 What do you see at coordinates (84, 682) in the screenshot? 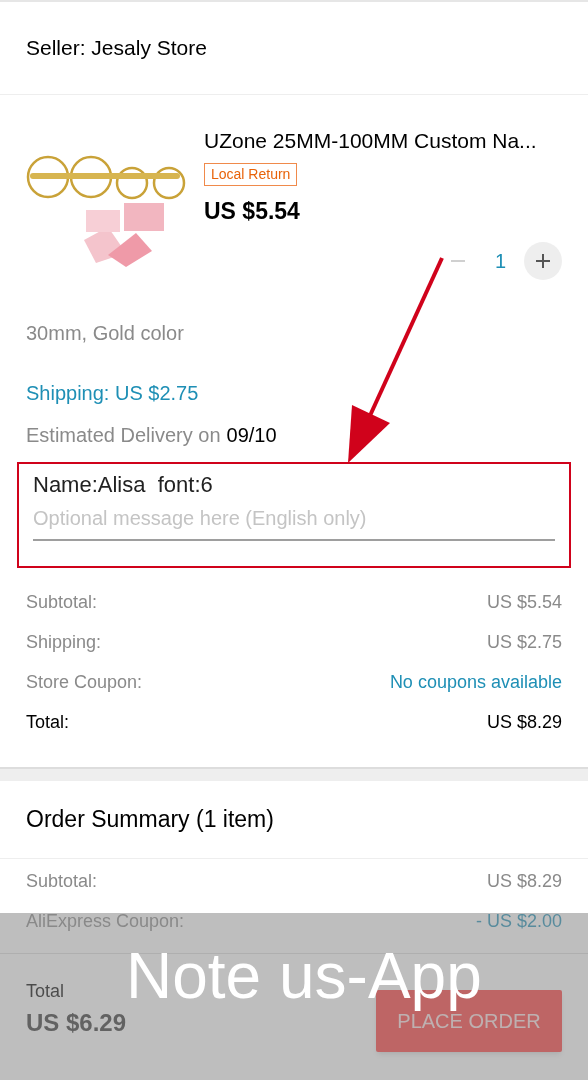
I see `summary-label: Store Coupon:` at bounding box center [84, 682].